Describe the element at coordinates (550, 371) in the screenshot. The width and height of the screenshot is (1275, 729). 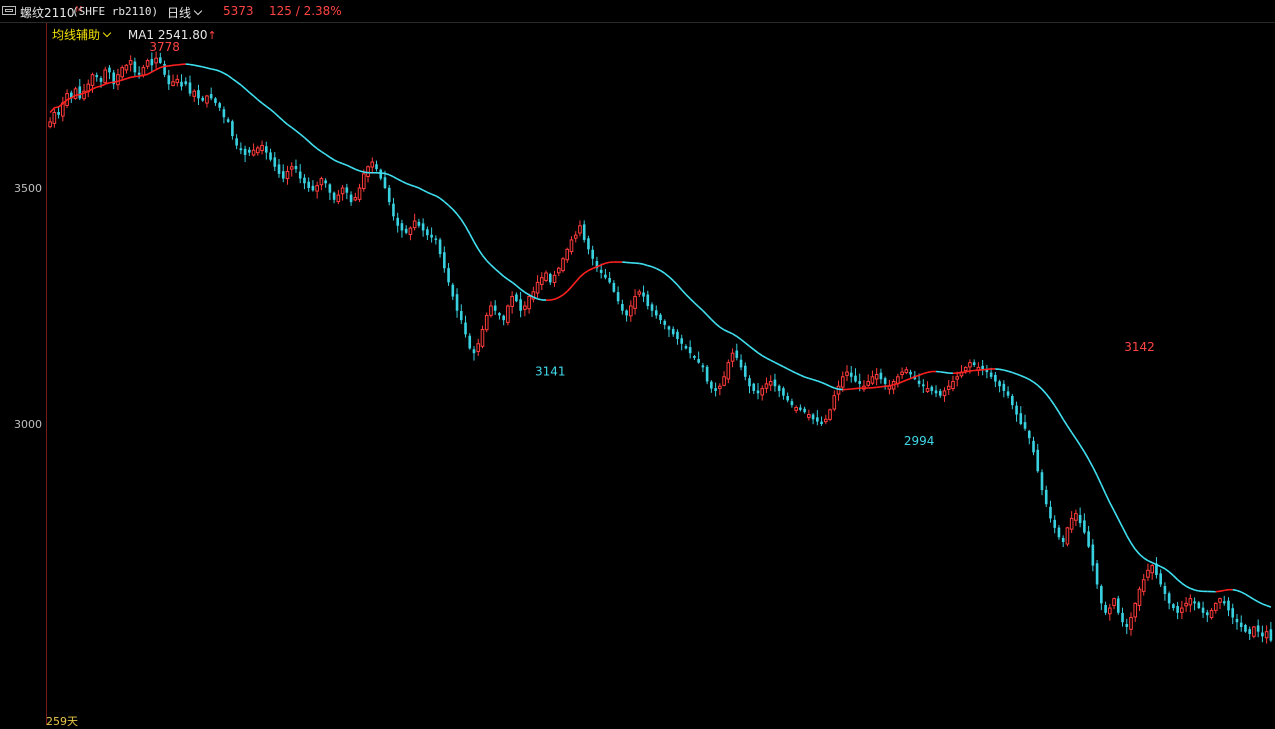
I see `price-annotation: 3141` at that location.